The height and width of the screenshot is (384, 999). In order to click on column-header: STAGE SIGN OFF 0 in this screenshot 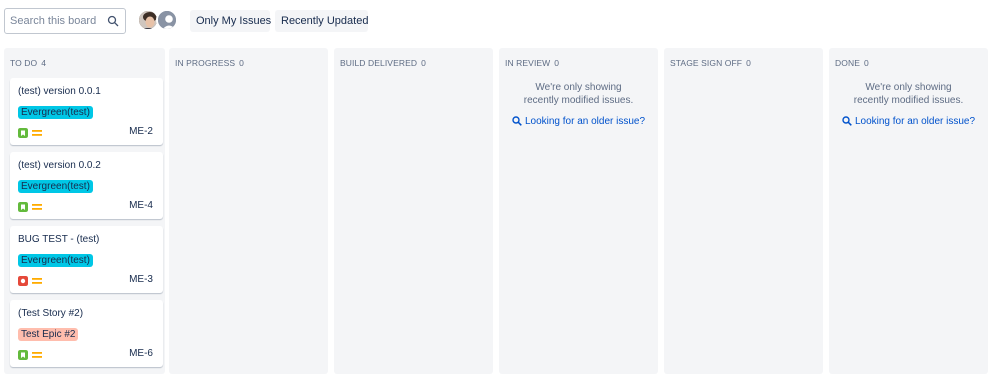, I will do `click(710, 63)`.